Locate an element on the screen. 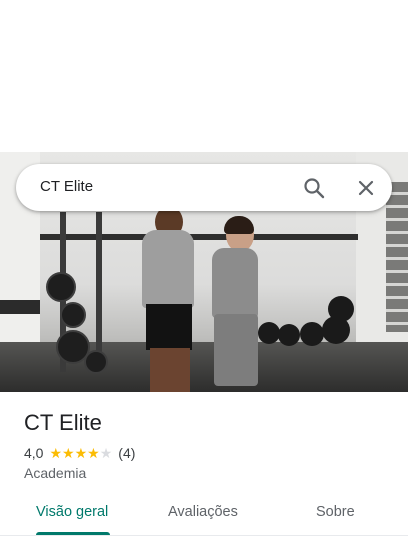 Image resolution: width=408 pixels, height=544 pixels. search-icon is located at coordinates (314, 188).